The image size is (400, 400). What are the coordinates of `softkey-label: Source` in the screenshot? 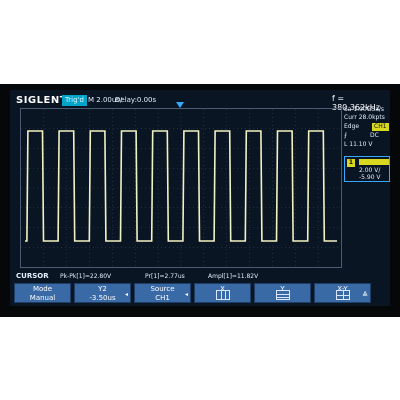 It's located at (162, 289).